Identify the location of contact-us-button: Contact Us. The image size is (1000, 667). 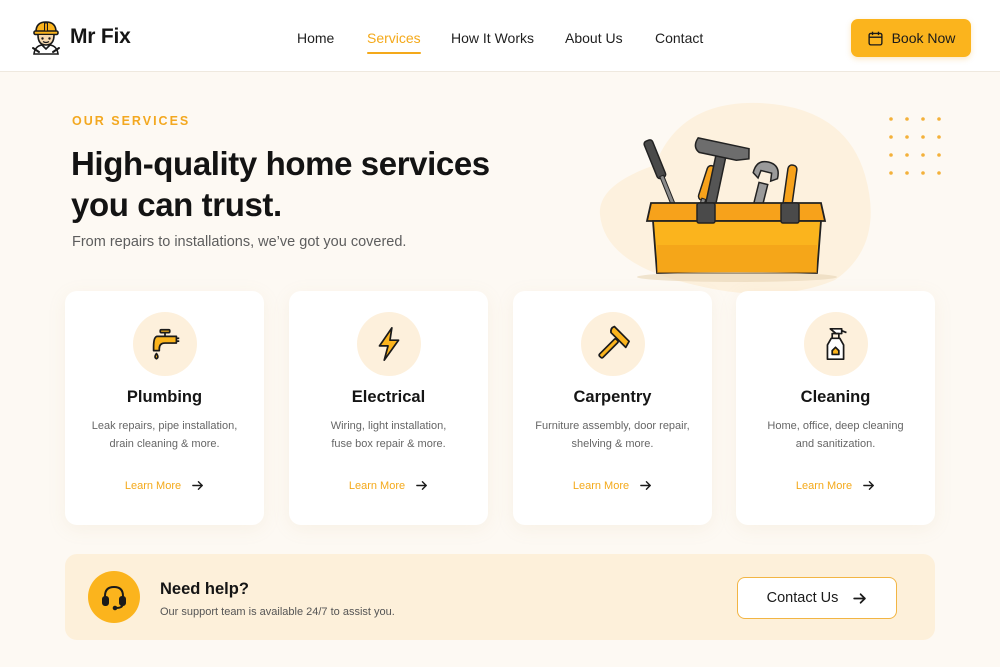
(817, 598).